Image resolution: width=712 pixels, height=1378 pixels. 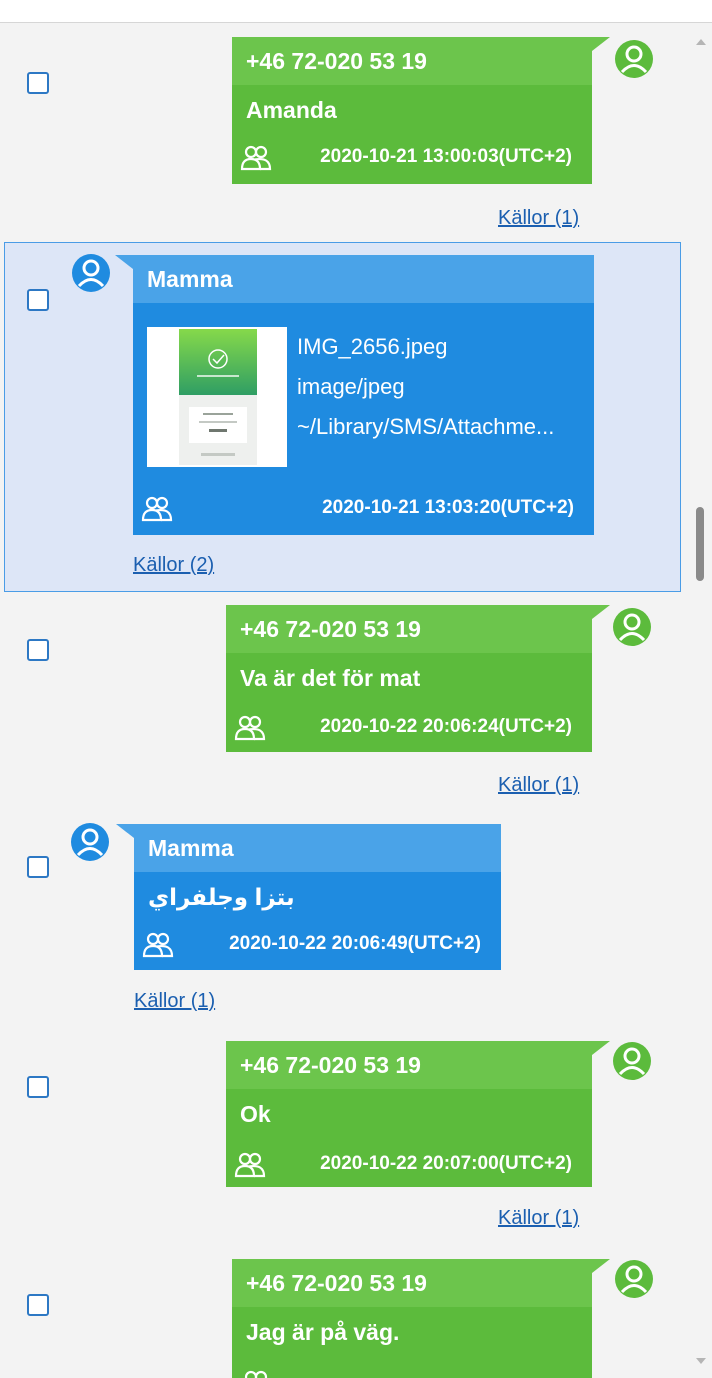 I want to click on triangle-down-icon, so click(x=701, y=1361).